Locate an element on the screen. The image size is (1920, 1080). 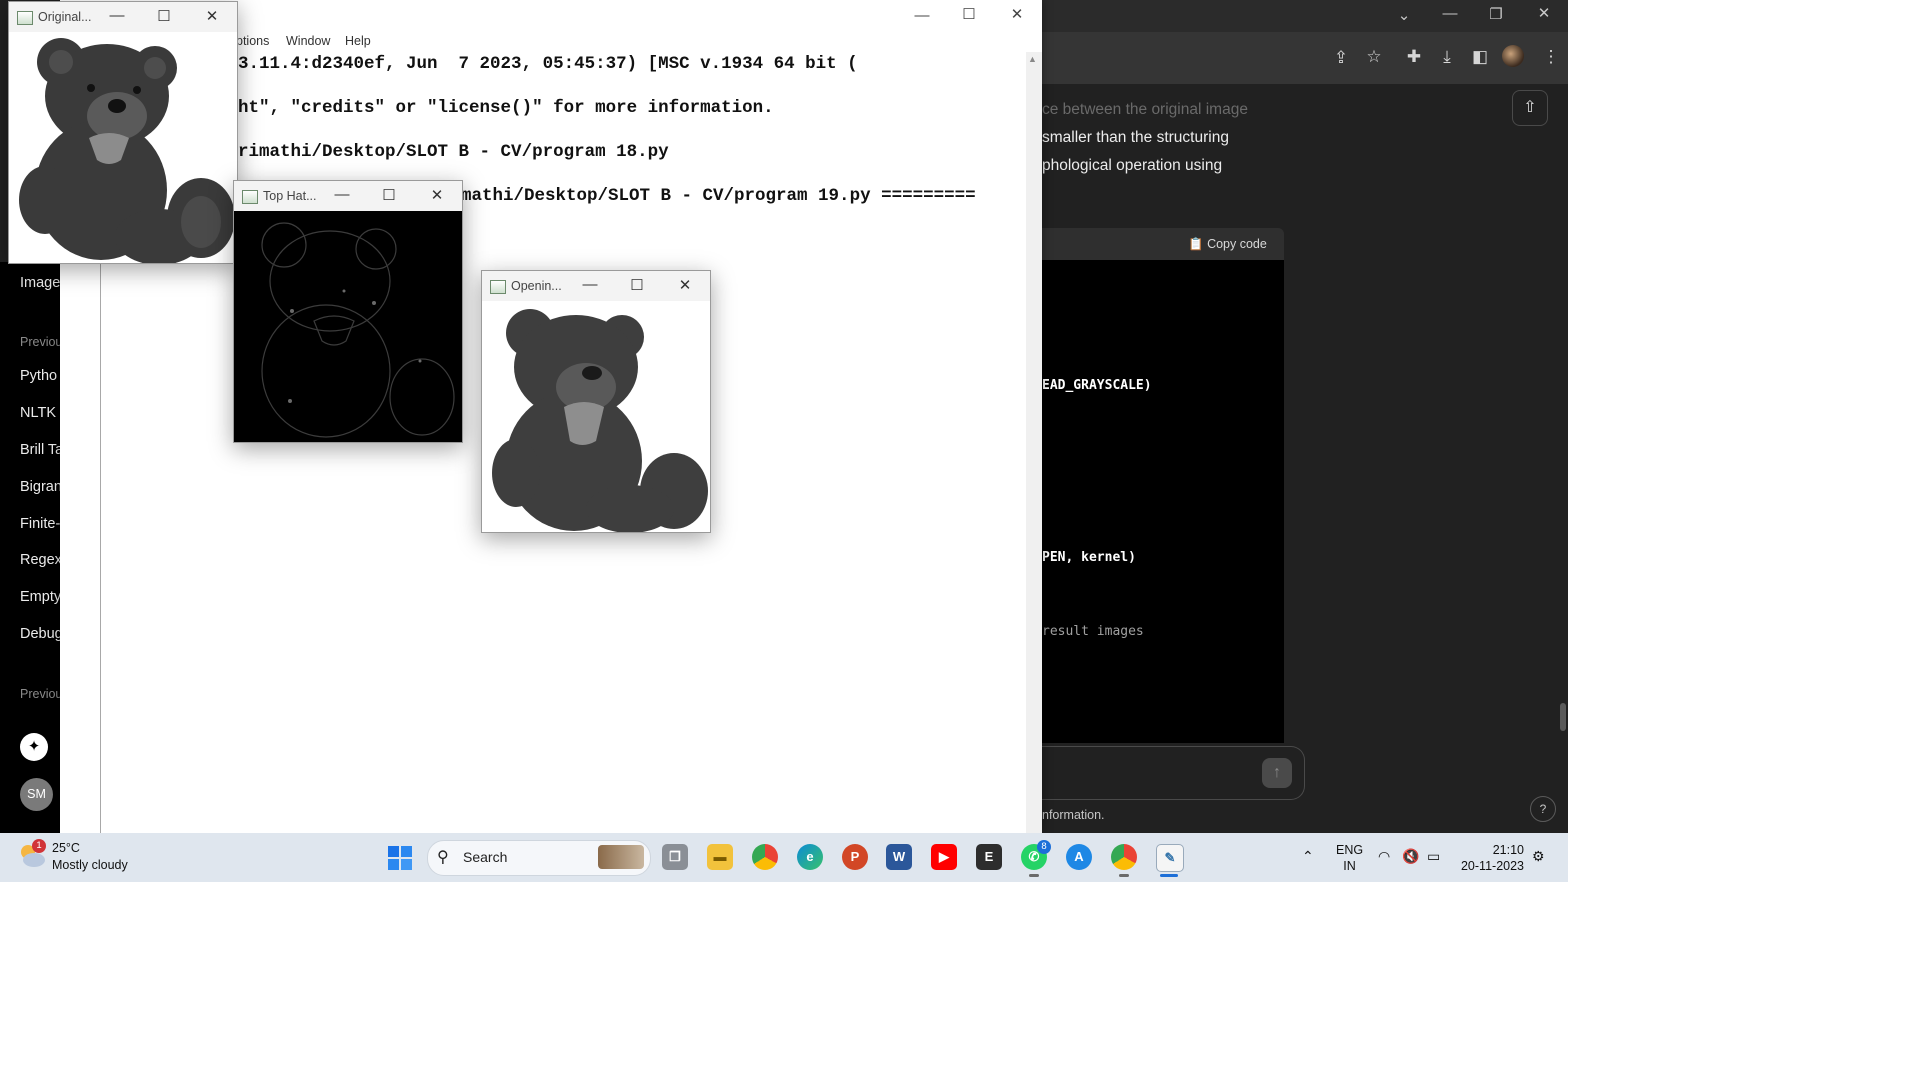
menu-window: Window is located at coordinates (308, 41).